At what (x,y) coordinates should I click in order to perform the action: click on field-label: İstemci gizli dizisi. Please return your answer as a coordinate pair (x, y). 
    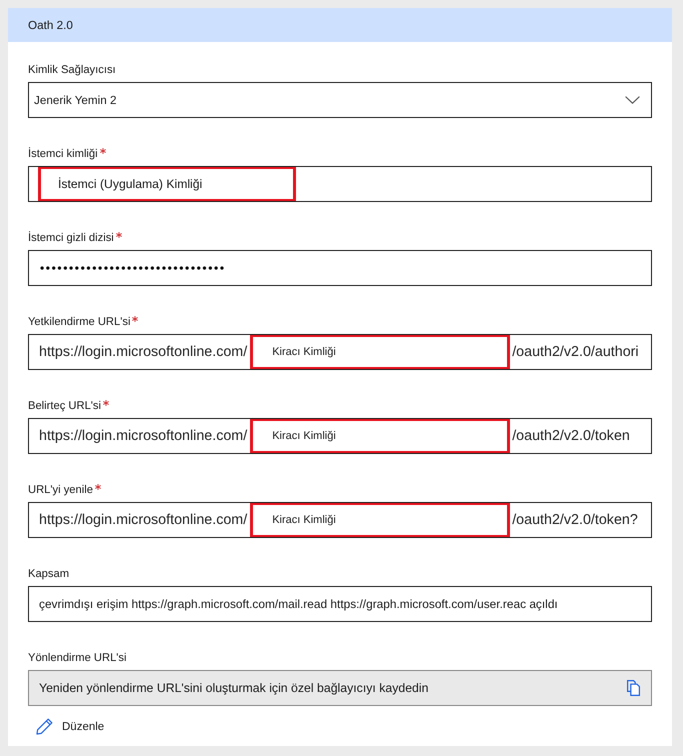
    Looking at the image, I should click on (71, 238).